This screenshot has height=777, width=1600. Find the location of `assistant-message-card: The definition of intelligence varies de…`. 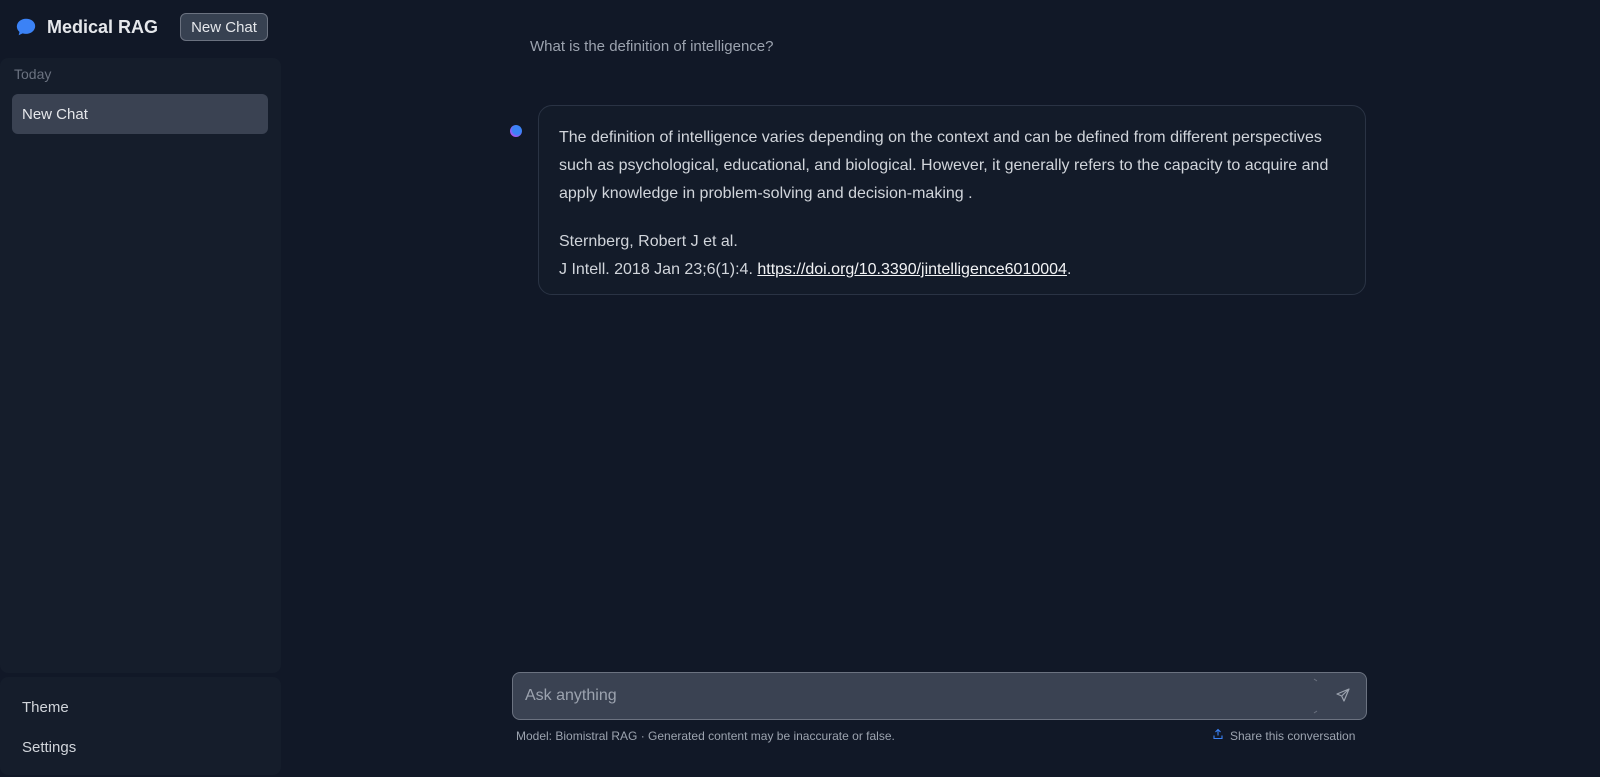

assistant-message-card: The definition of intelligence varies de… is located at coordinates (952, 200).